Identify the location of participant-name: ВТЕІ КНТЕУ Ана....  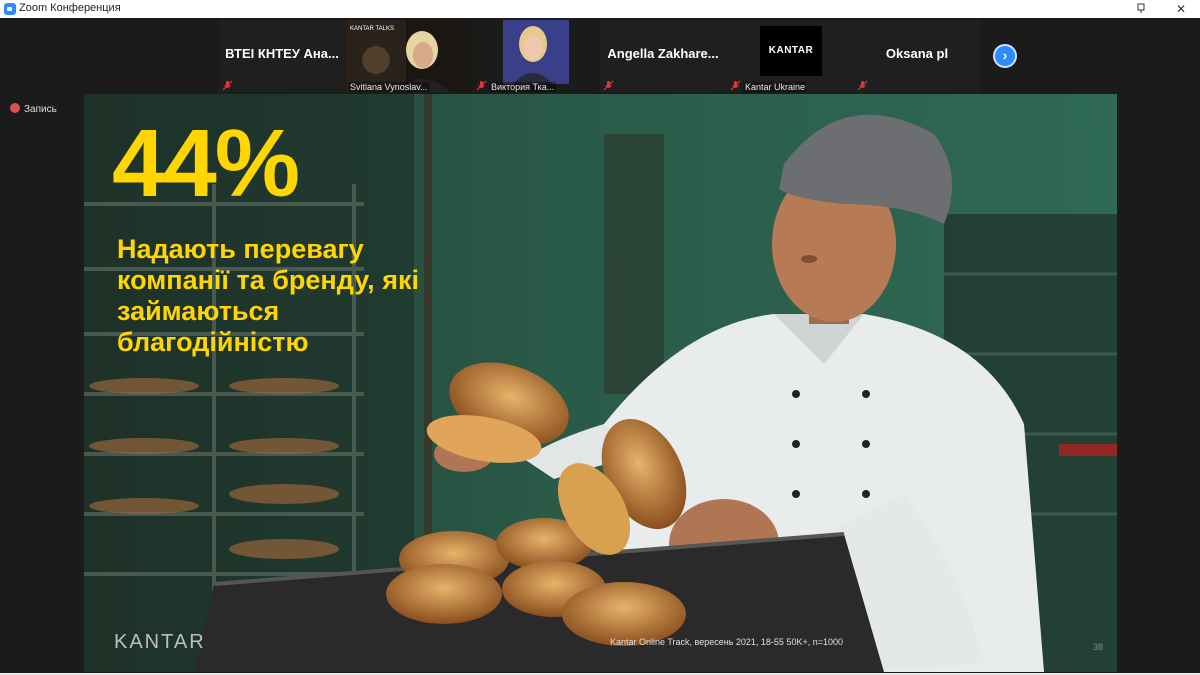
(282, 53).